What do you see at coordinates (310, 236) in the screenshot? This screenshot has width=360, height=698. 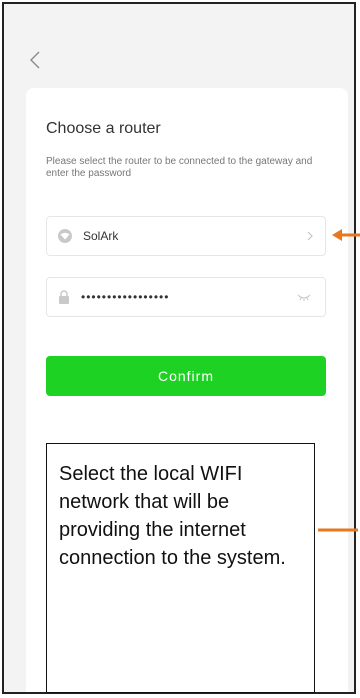 I see `chevron-right-icon` at bounding box center [310, 236].